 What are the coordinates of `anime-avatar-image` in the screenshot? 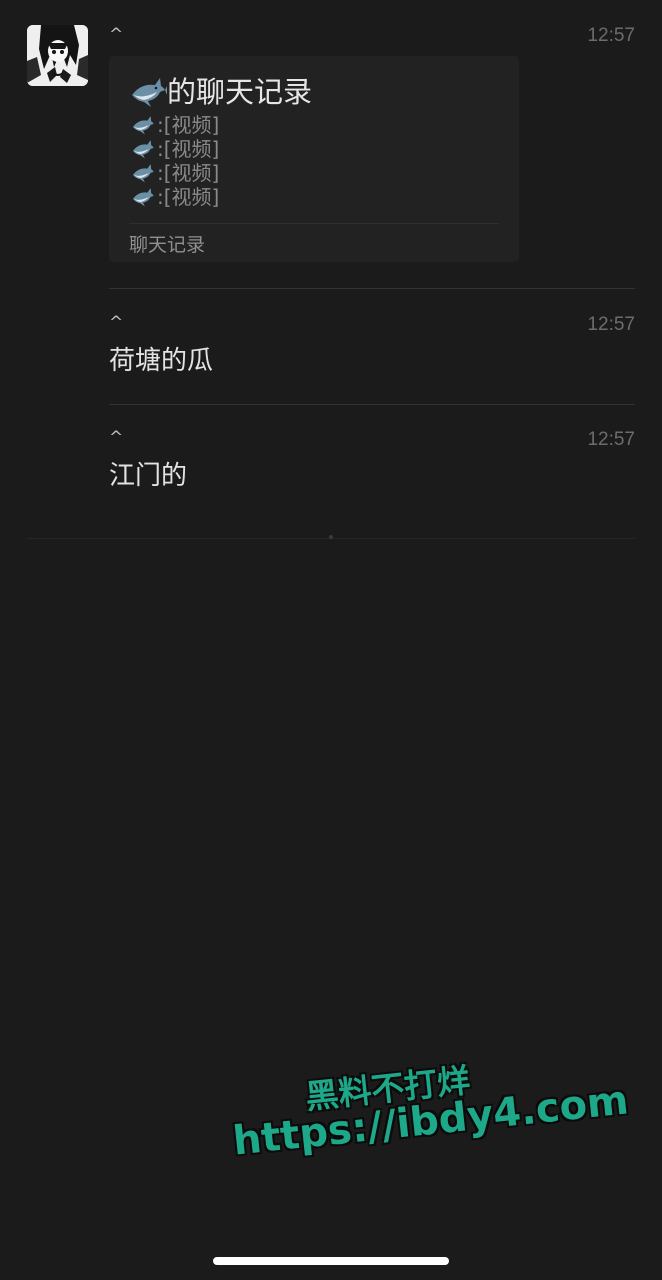 It's located at (57, 55).